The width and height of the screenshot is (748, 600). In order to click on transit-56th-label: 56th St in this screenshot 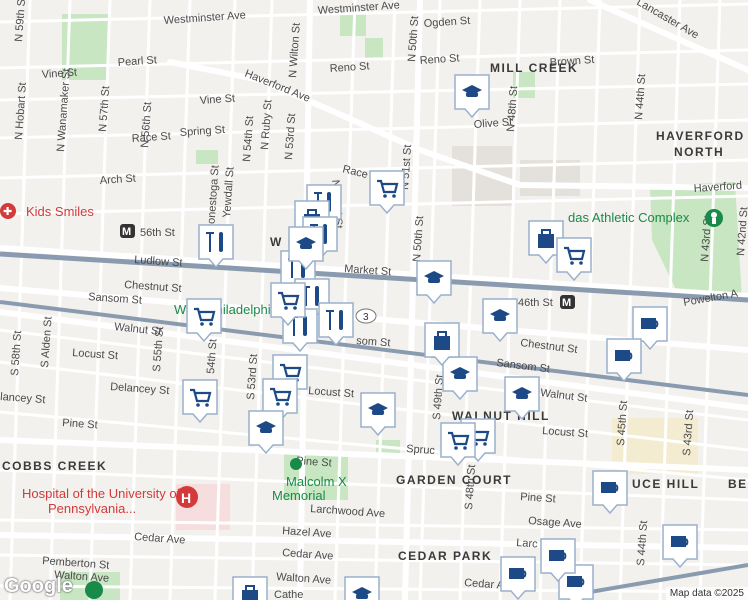, I will do `click(157, 233)`.